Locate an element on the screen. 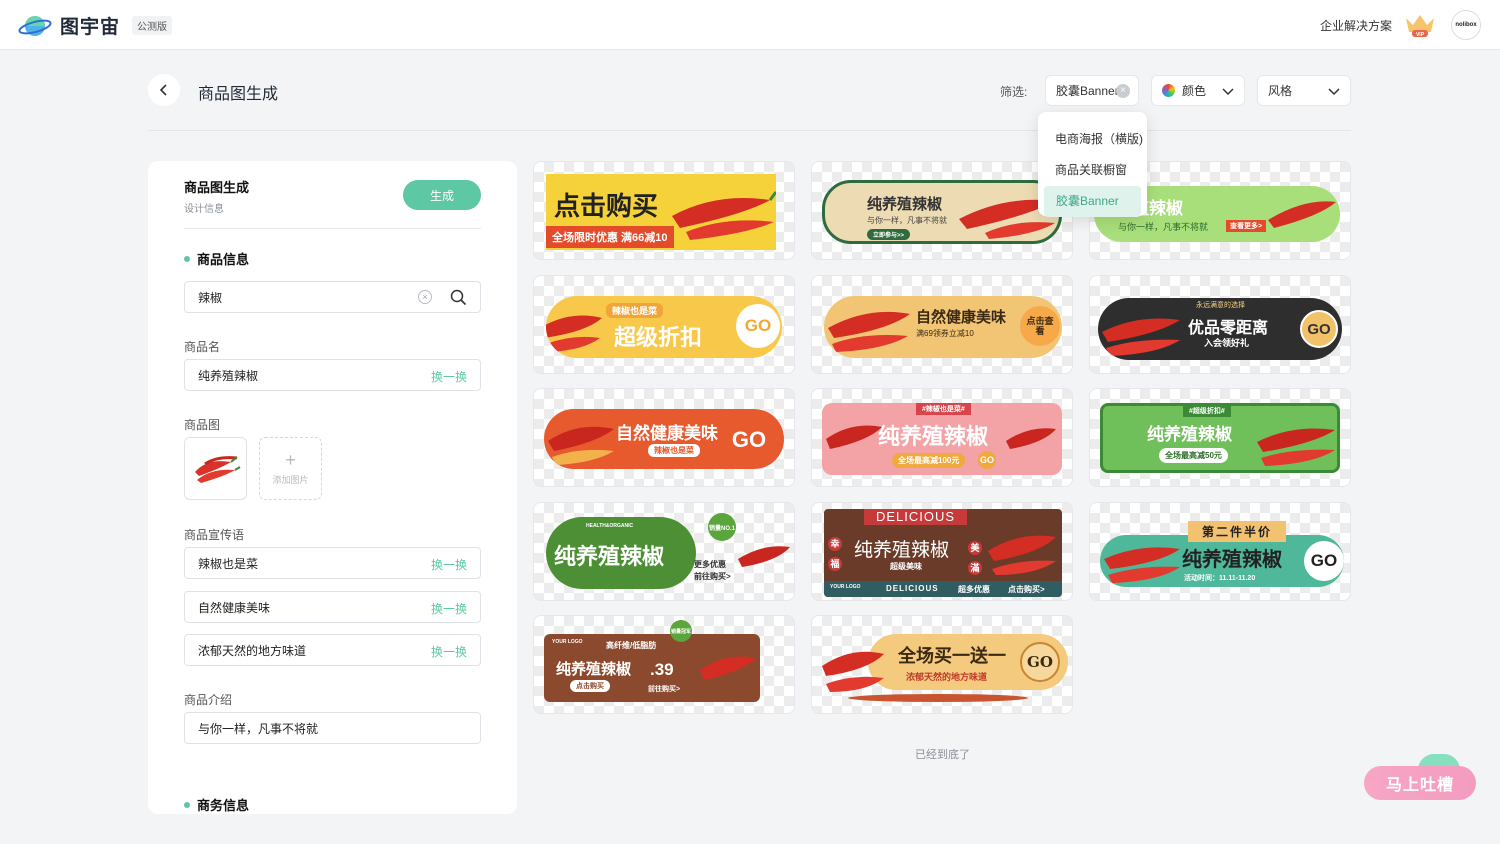 The image size is (1500, 844). slogan-input-1: 辣椒也是菜 换一换 is located at coordinates (332, 563).